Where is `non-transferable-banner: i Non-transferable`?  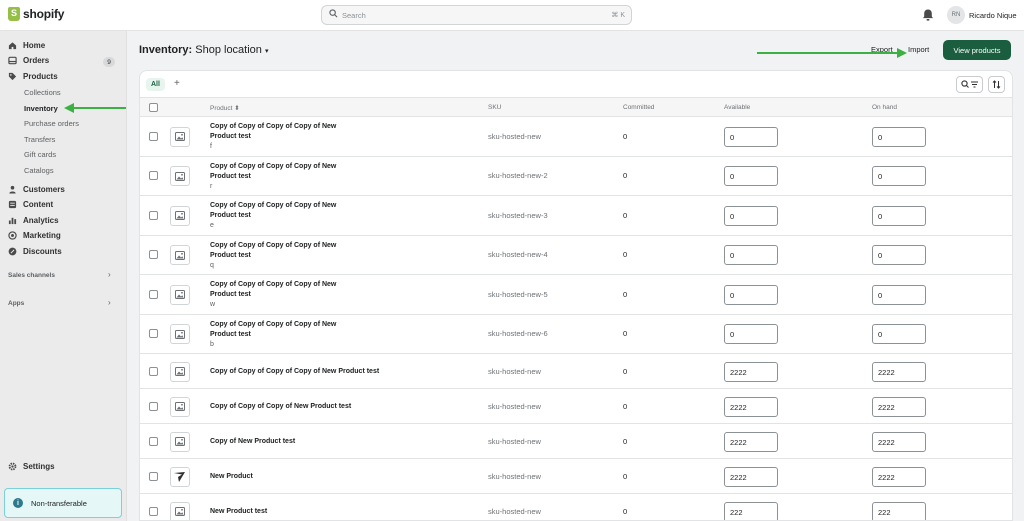 non-transferable-banner: i Non-transferable is located at coordinates (63, 503).